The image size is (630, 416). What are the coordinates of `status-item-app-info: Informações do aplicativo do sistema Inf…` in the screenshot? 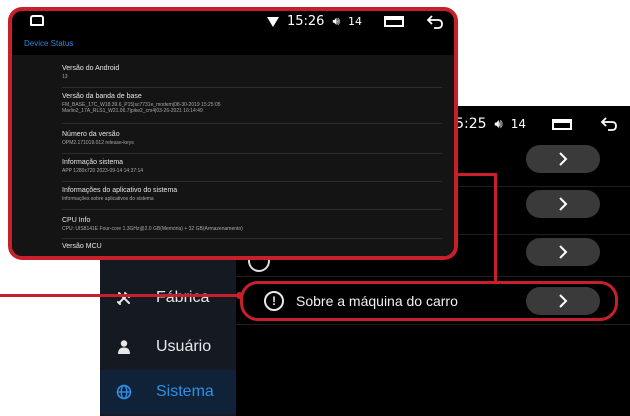 It's located at (252, 194).